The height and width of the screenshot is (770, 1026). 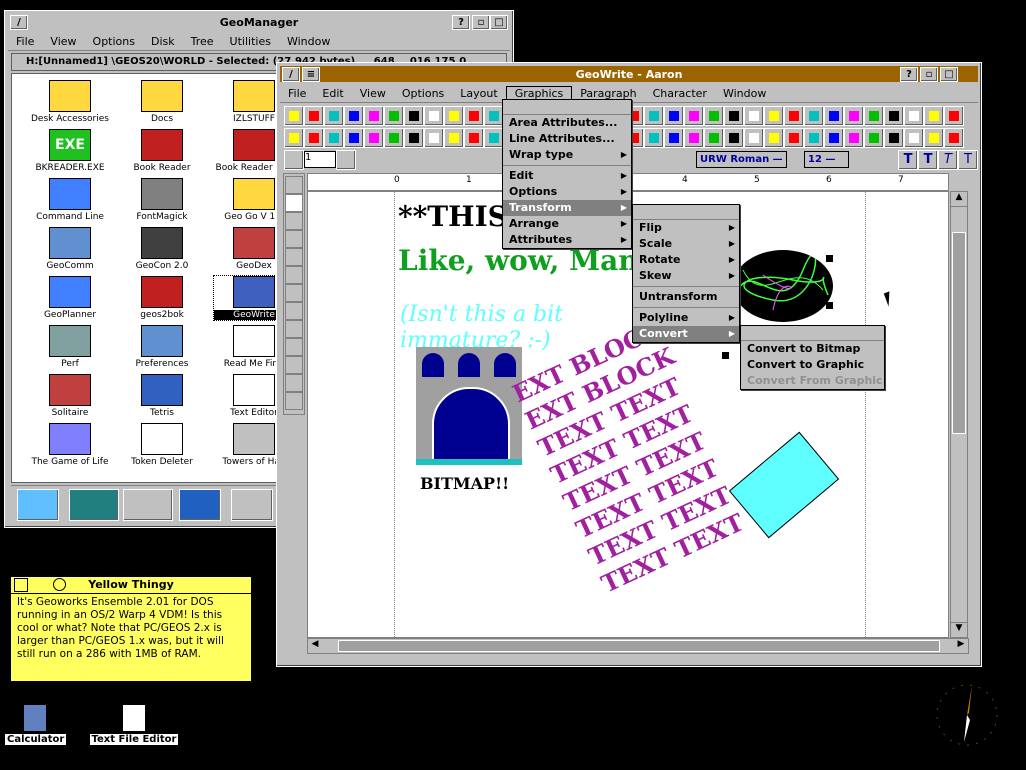 What do you see at coordinates (294, 257) in the screenshot?
I see `a-tool-icon` at bounding box center [294, 257].